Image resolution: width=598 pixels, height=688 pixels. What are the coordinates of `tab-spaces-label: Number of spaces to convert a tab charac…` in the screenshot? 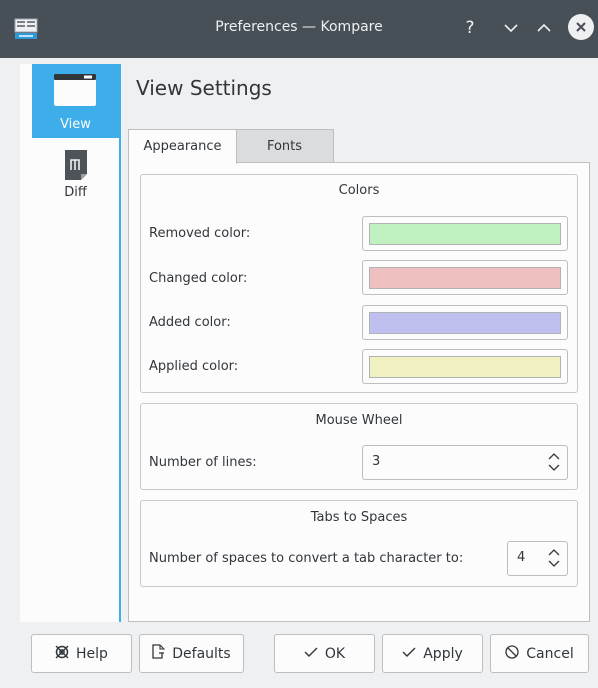 It's located at (306, 558).